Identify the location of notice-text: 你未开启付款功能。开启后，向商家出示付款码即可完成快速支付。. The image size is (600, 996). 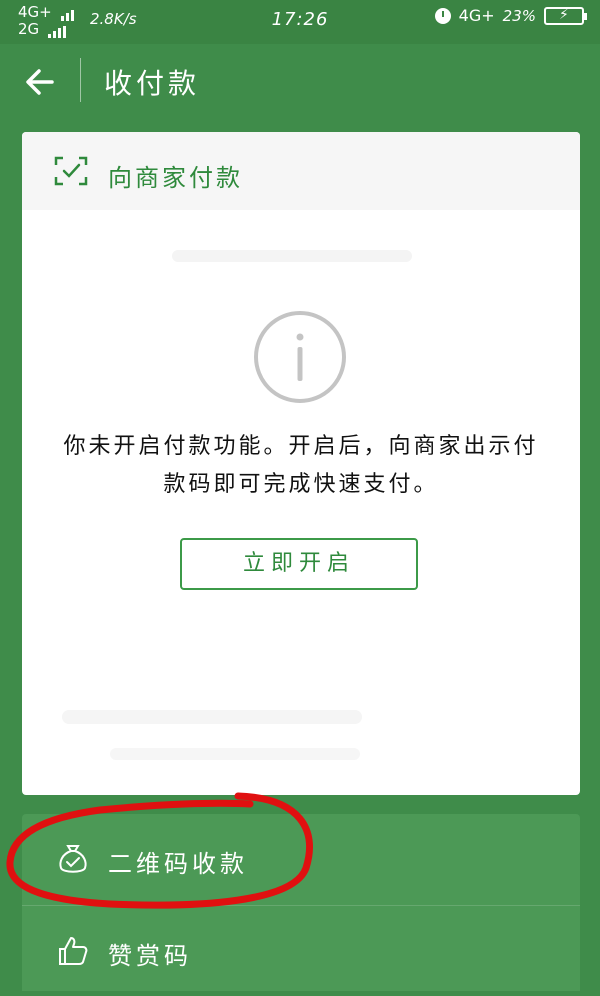
(301, 465).